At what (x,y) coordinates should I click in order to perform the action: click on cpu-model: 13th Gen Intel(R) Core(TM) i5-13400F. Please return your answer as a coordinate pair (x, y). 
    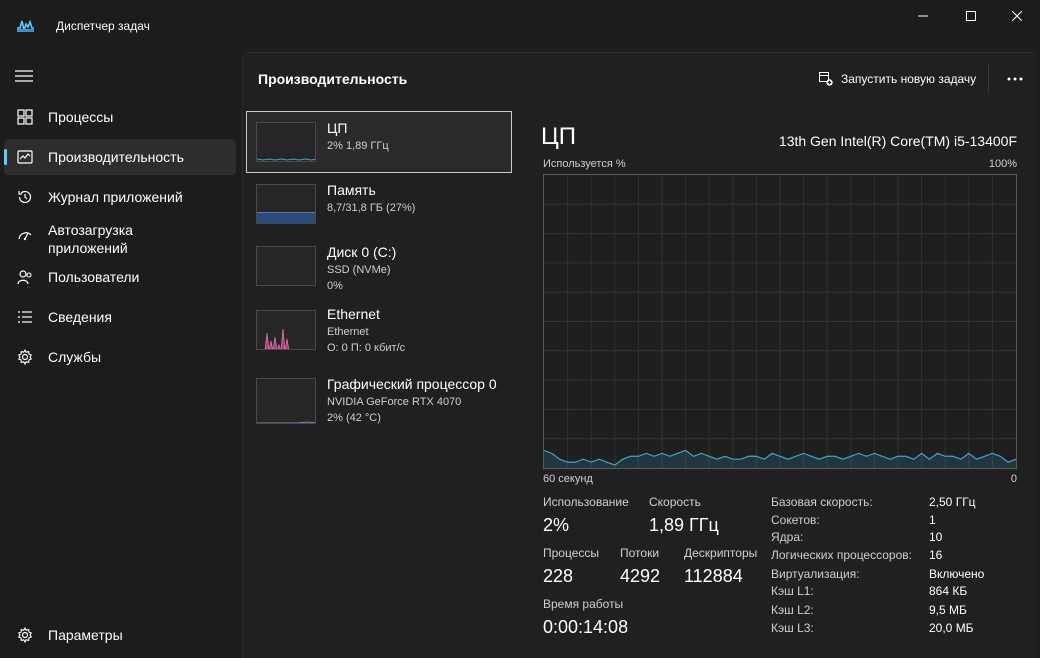
    Looking at the image, I should click on (897, 141).